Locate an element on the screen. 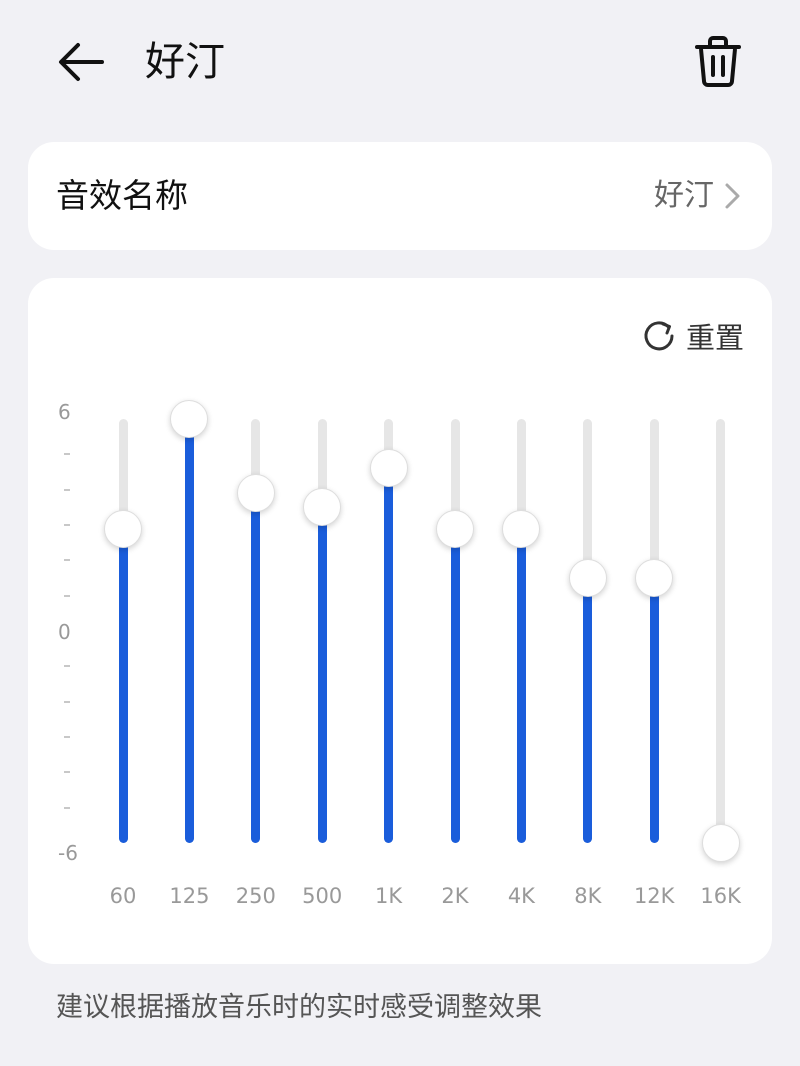 The height and width of the screenshot is (1066, 800). reset-button: 重置 is located at coordinates (693, 336).